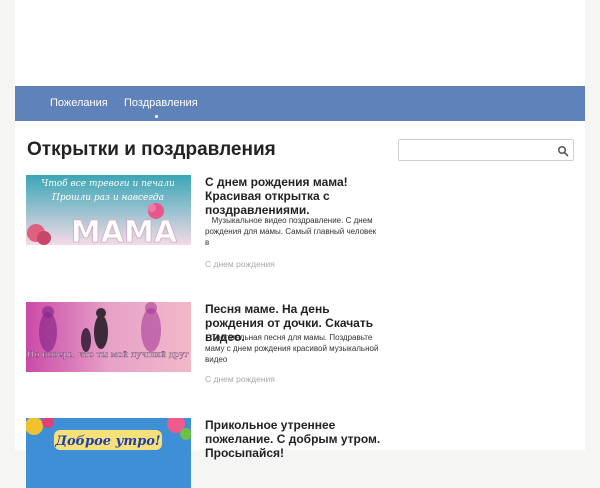  What do you see at coordinates (479, 150) in the screenshot?
I see `search-input` at bounding box center [479, 150].